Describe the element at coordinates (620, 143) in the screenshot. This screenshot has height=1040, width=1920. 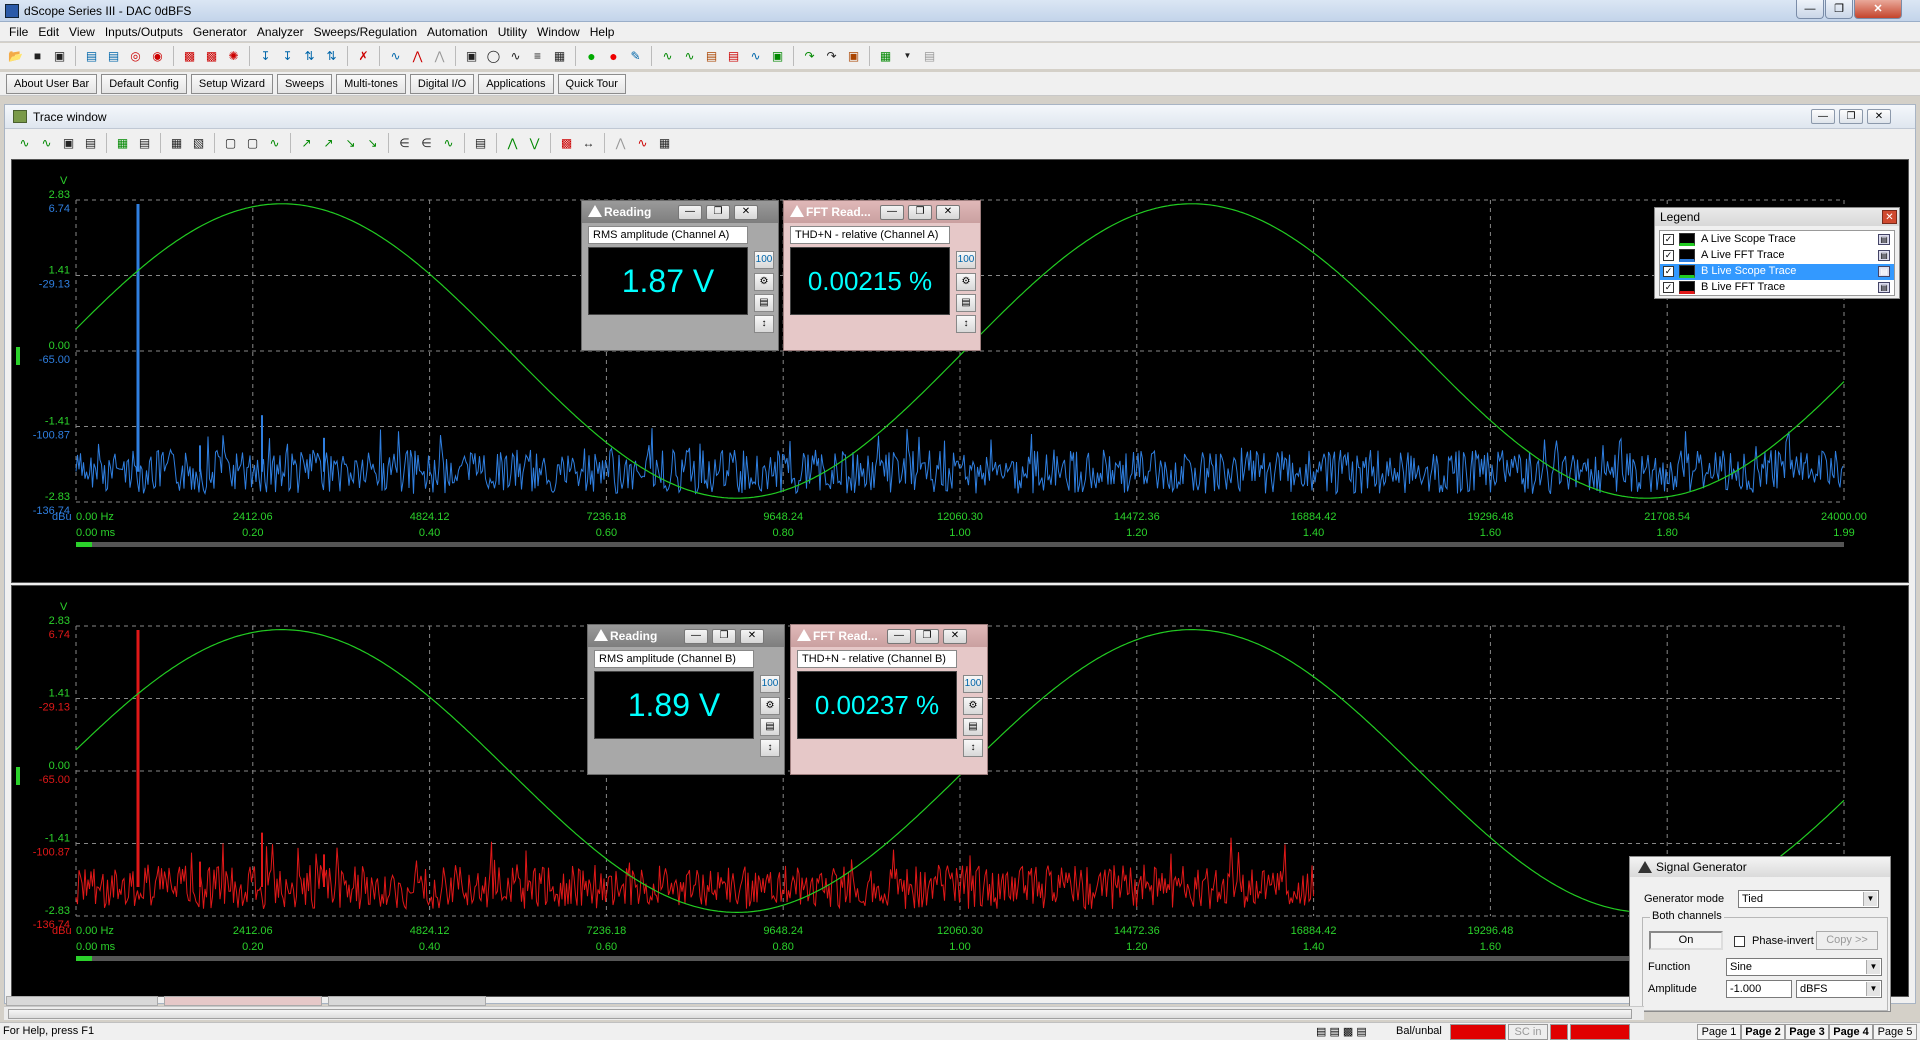
I see `ref-icon: ⋀` at that location.